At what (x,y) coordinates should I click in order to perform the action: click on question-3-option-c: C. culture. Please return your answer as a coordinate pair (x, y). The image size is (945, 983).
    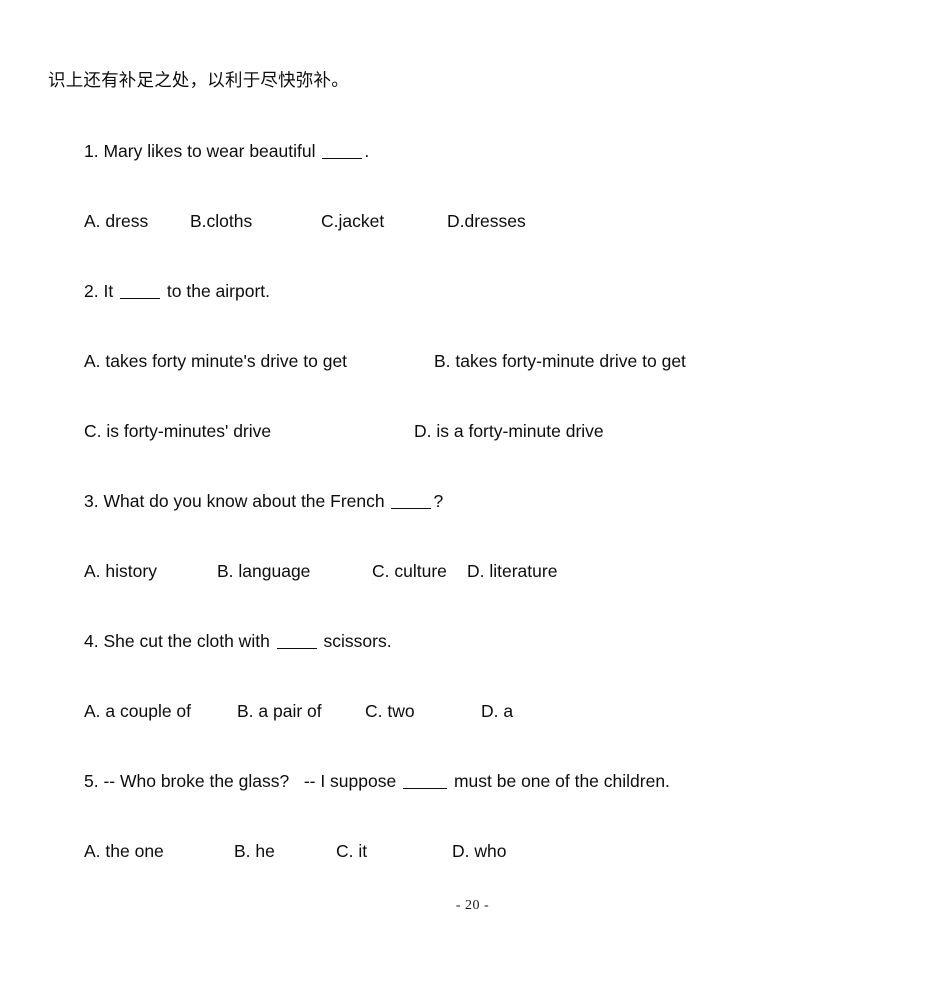
    Looking at the image, I should click on (419, 571).